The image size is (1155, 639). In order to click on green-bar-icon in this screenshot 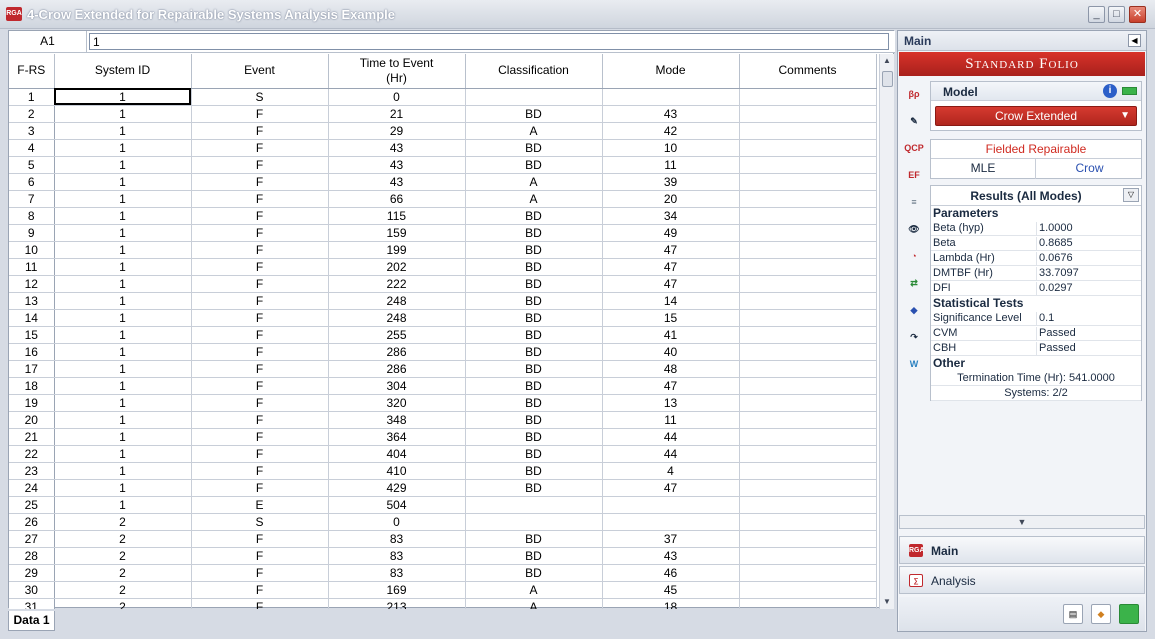, I will do `click(1129, 91)`.